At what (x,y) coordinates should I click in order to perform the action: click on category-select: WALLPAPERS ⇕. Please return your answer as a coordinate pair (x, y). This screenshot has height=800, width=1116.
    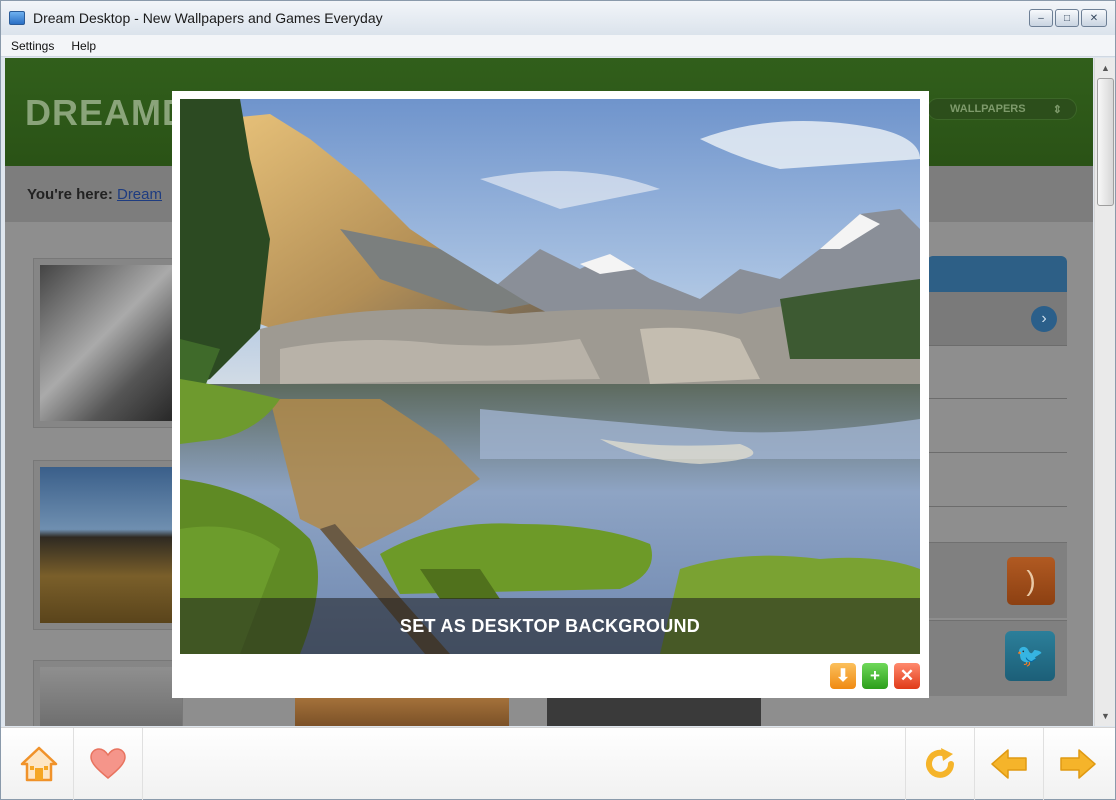
    Looking at the image, I should click on (1002, 109).